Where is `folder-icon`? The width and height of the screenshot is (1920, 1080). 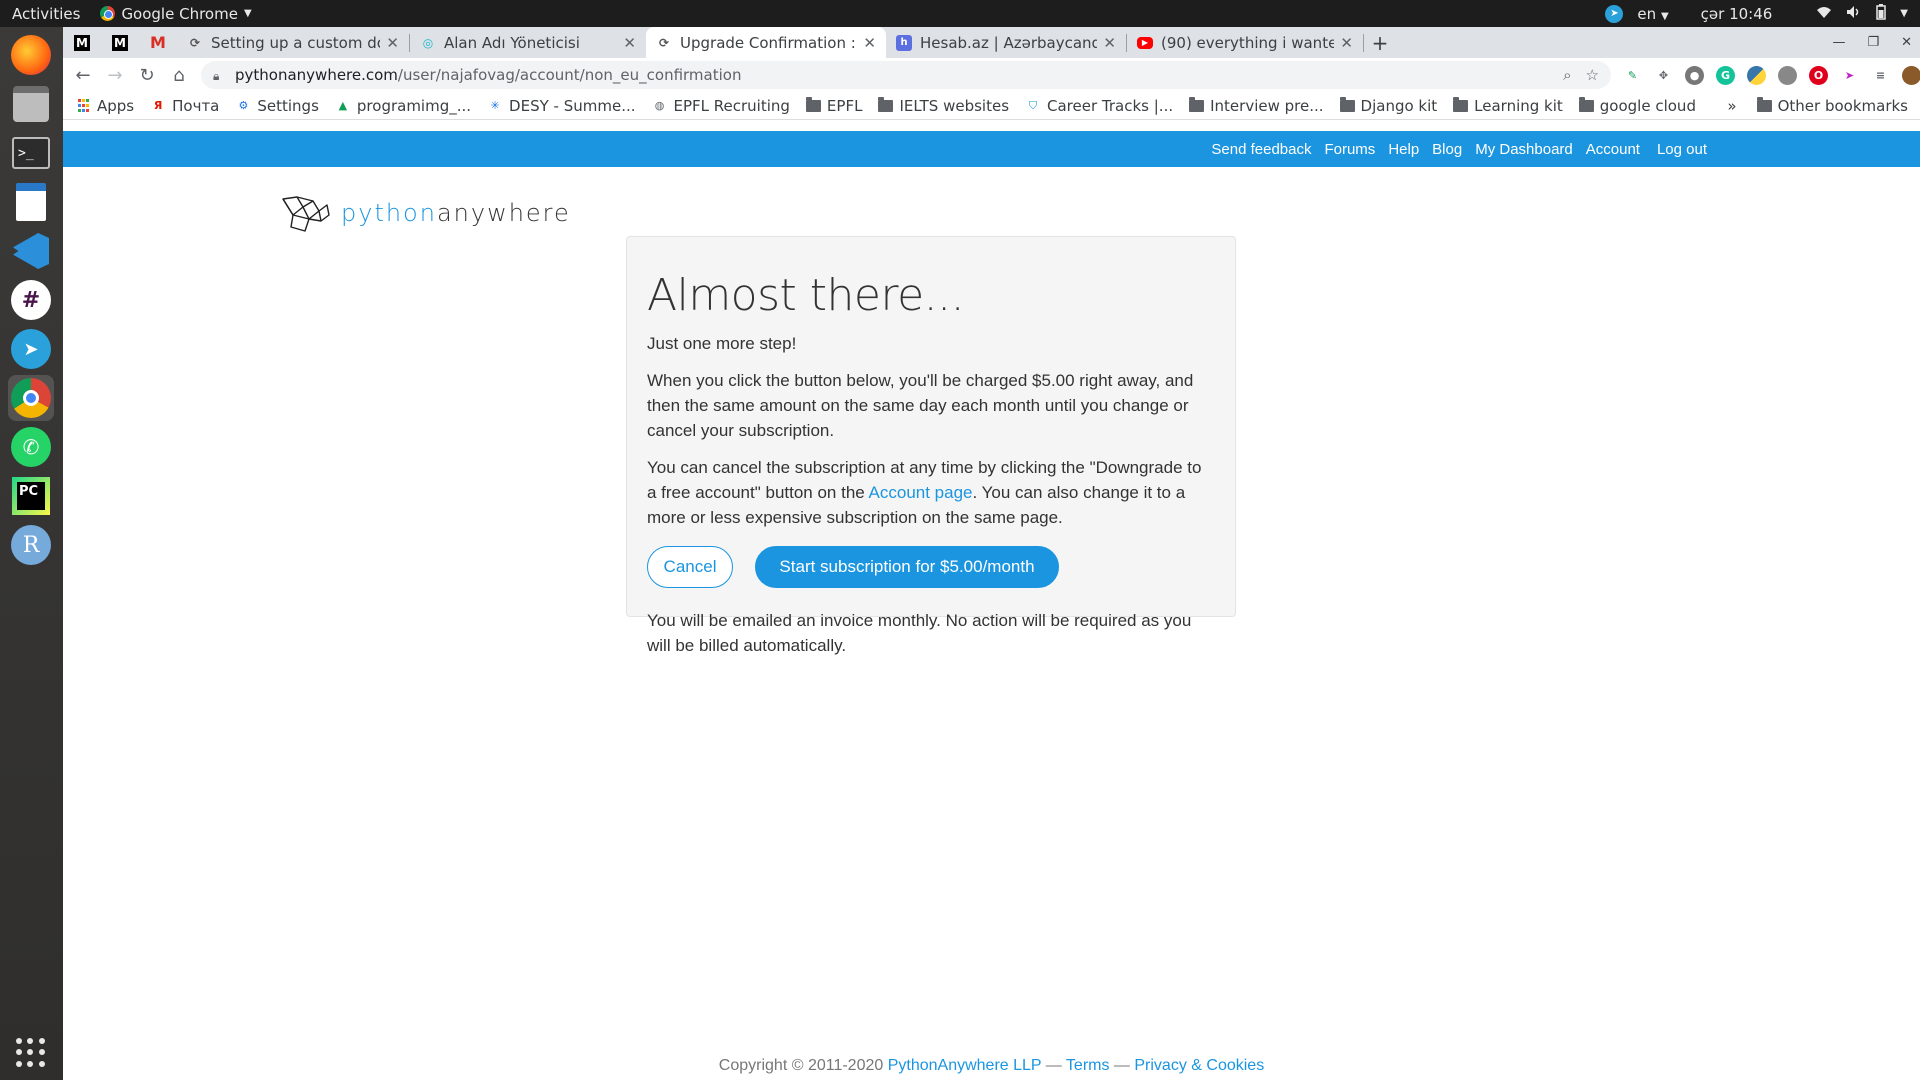
folder-icon is located at coordinates (1586, 104).